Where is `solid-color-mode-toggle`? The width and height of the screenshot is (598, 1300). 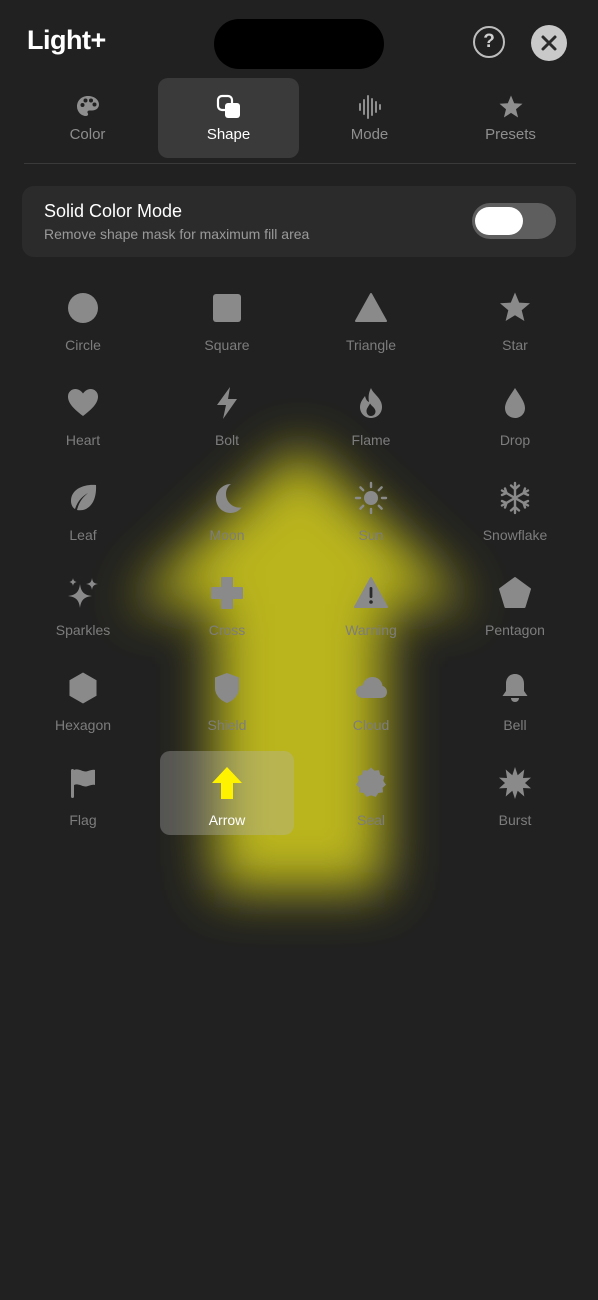 solid-color-mode-toggle is located at coordinates (514, 221).